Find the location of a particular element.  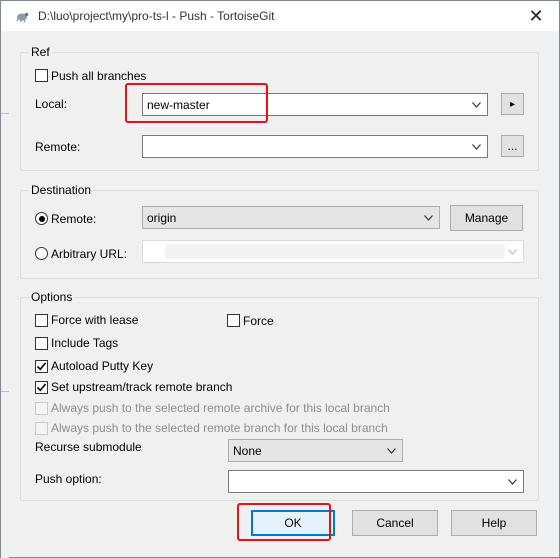

arbitrary-url-field is located at coordinates (335, 251).